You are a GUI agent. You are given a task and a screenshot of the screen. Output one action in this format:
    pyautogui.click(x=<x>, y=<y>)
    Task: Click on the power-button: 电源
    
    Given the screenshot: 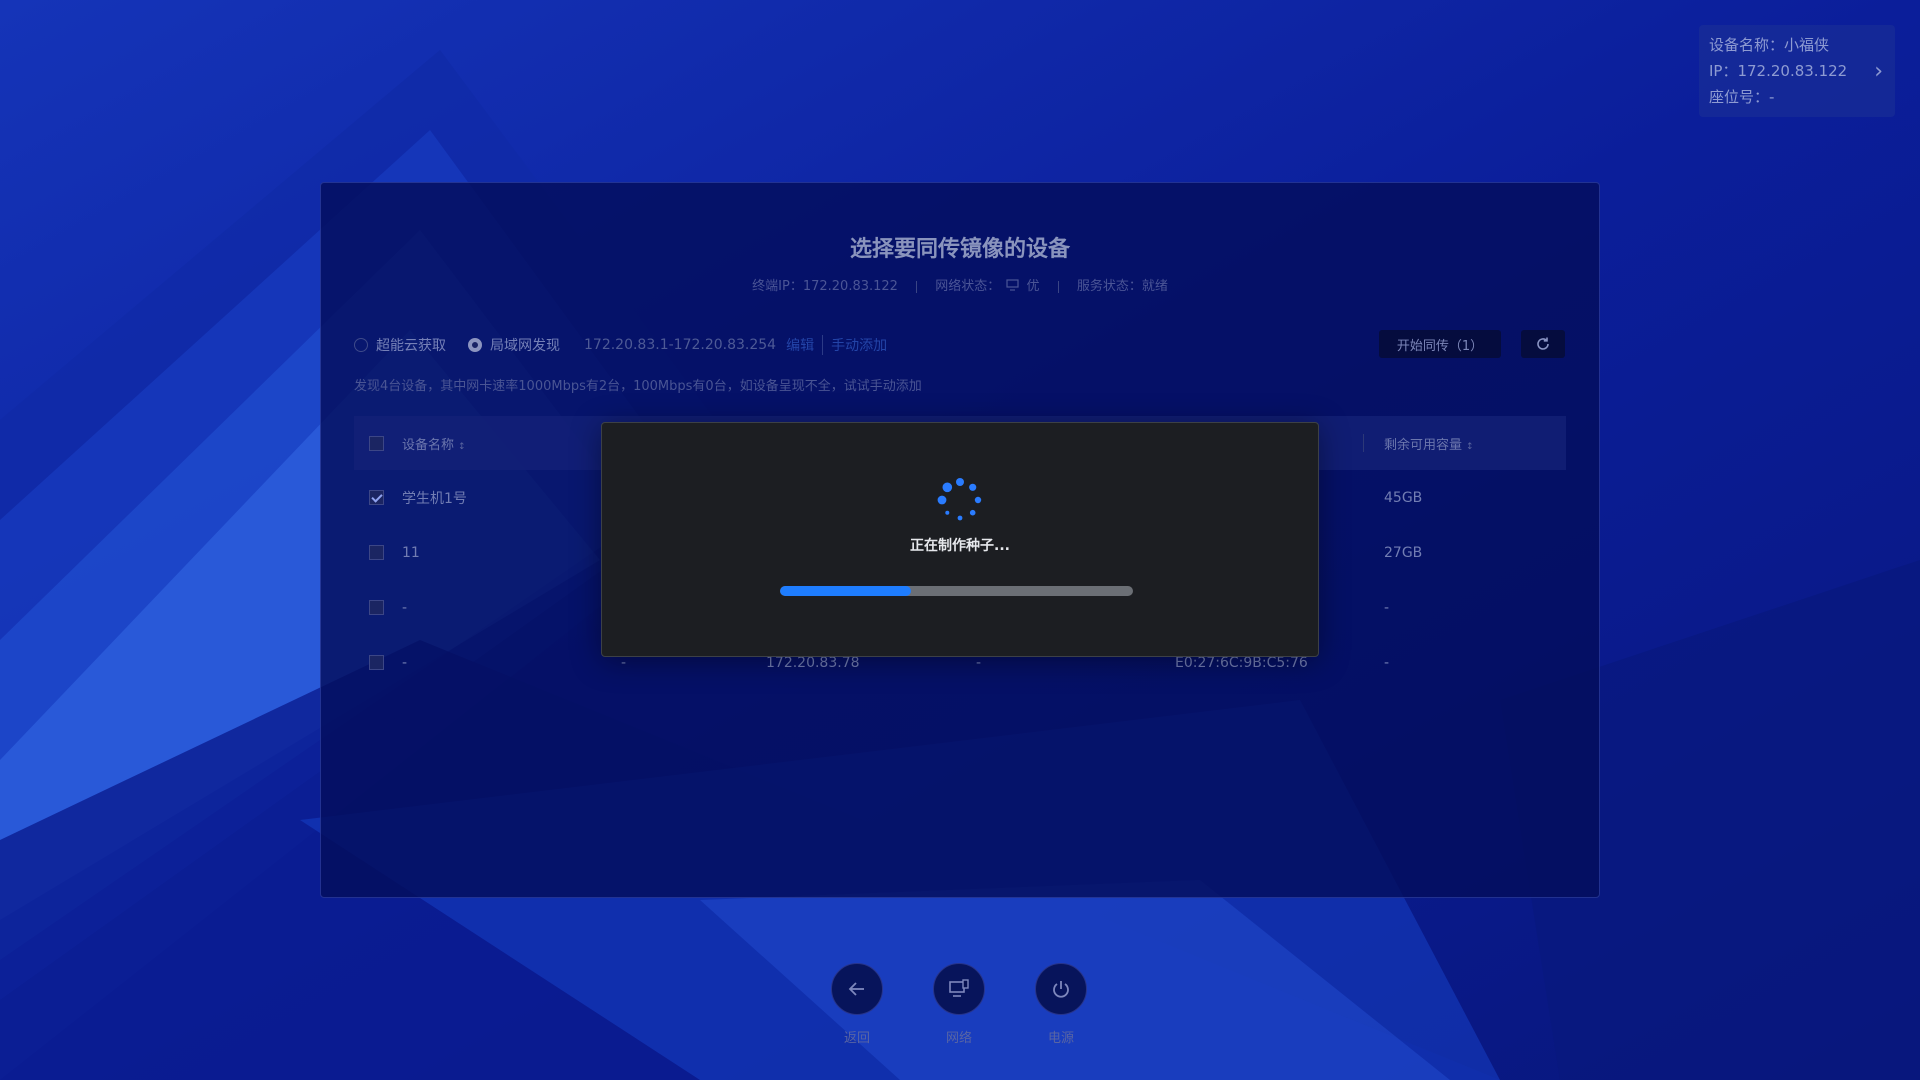 What is the action you would take?
    pyautogui.click(x=1061, y=1004)
    